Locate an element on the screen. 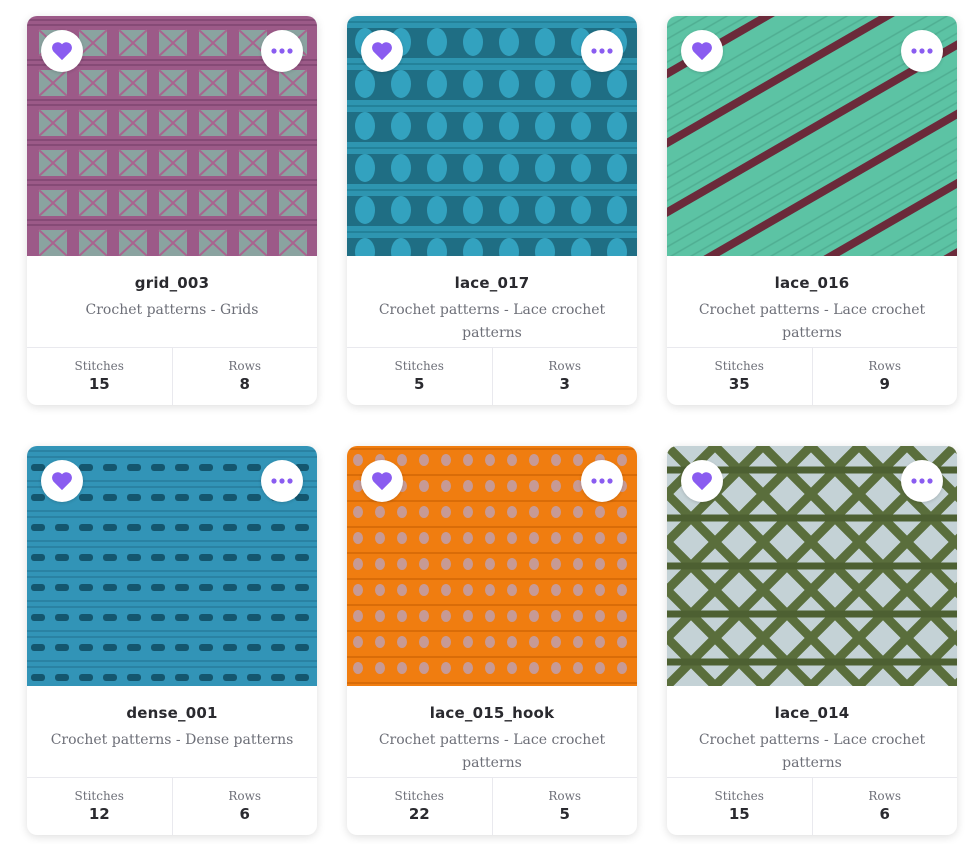 The height and width of the screenshot is (844, 970). stitches-stat: Stitches 5 is located at coordinates (419, 376).